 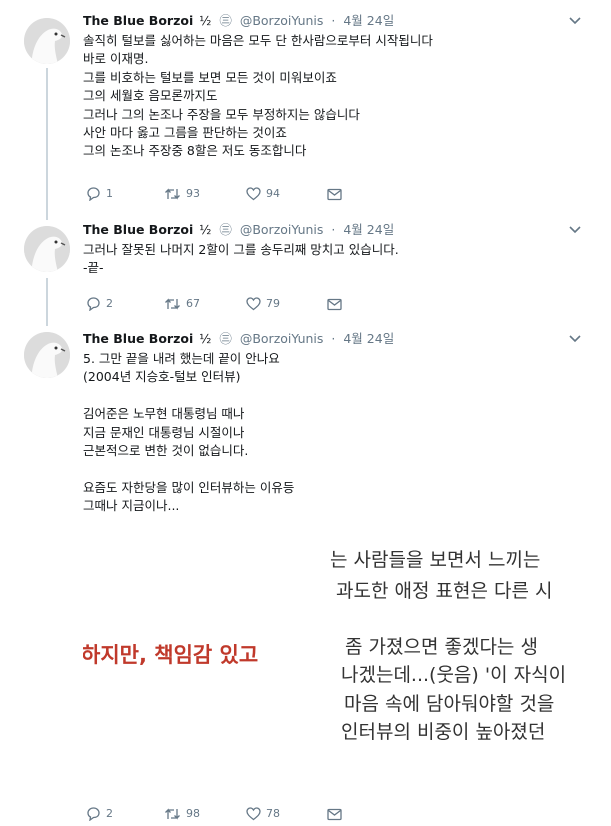 What do you see at coordinates (258, 40) in the screenshot?
I see `tweet-line: 솔직히 털보를 싫어하는 마음은 모두 단 한사람으로부터 시작됩니다` at bounding box center [258, 40].